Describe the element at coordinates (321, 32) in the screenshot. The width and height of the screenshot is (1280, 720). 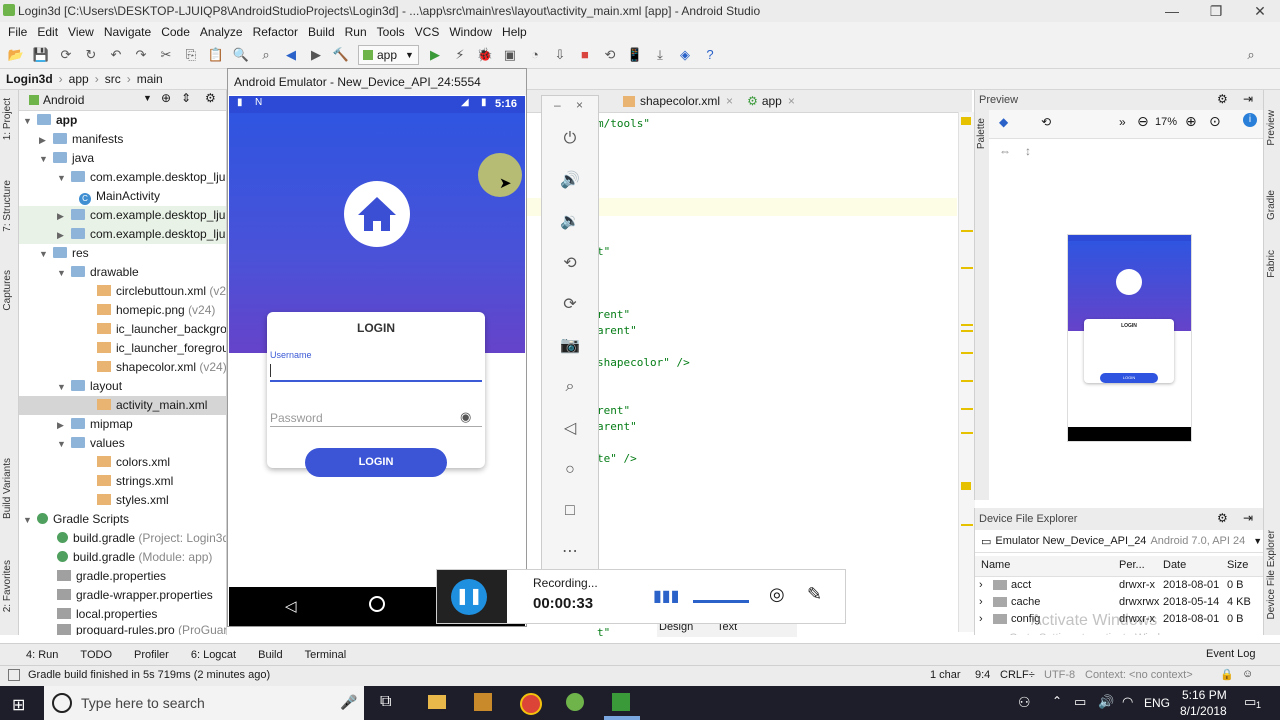
I see `menu-build: Build` at that location.